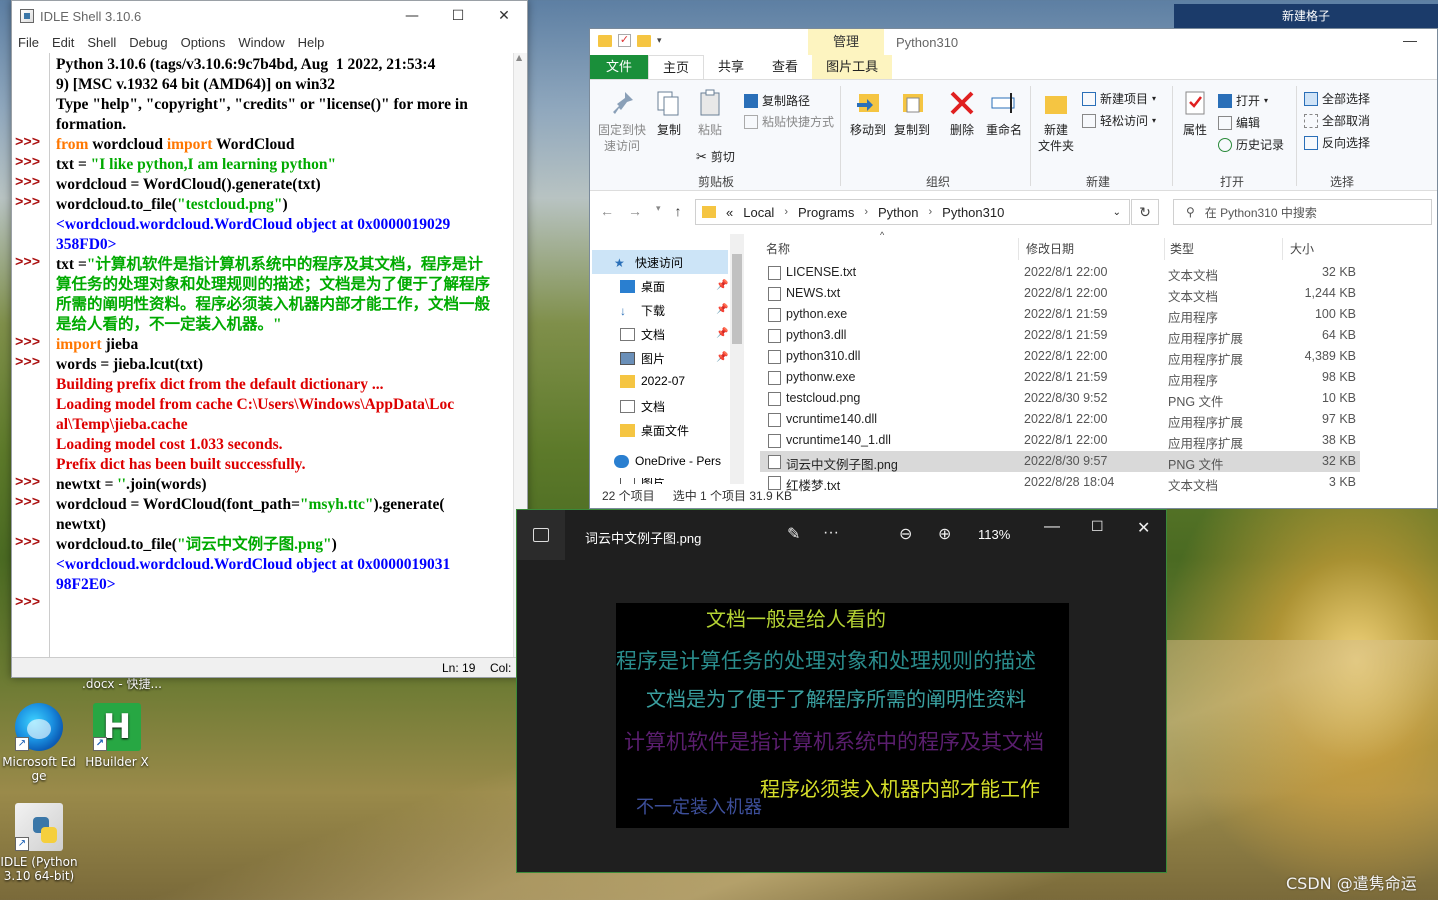  I want to click on new-folder-button: 新建 文件夹, so click(1056, 121).